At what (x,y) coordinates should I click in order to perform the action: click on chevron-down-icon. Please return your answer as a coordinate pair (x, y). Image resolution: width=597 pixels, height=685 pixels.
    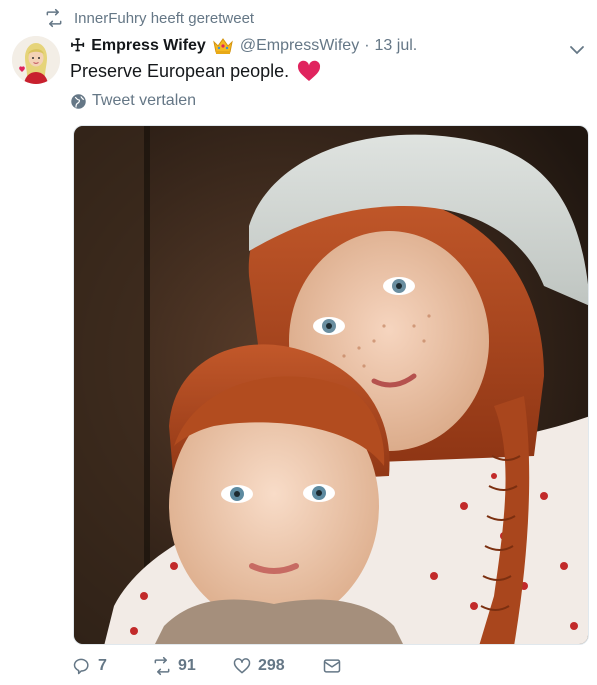
    Looking at the image, I should click on (577, 50).